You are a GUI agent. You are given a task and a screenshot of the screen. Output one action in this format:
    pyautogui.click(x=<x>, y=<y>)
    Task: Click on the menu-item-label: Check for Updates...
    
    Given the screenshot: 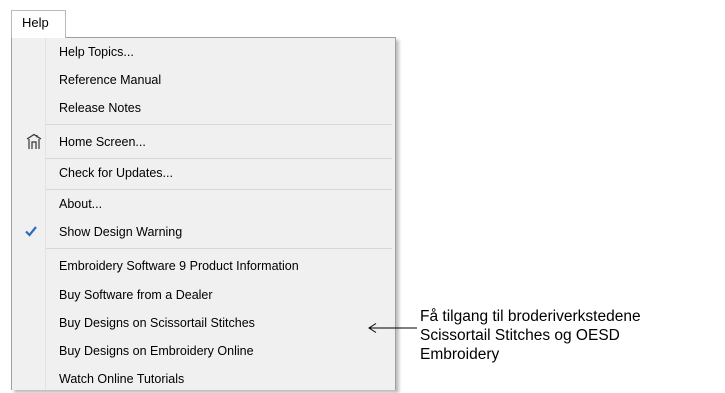 What is the action you would take?
    pyautogui.click(x=116, y=173)
    